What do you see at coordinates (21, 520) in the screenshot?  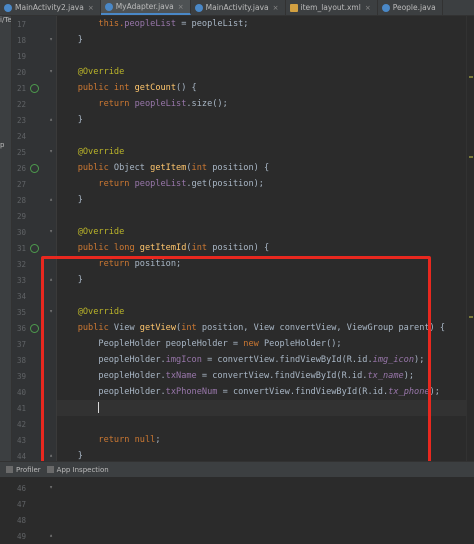 I see `line-number: 48` at bounding box center [21, 520].